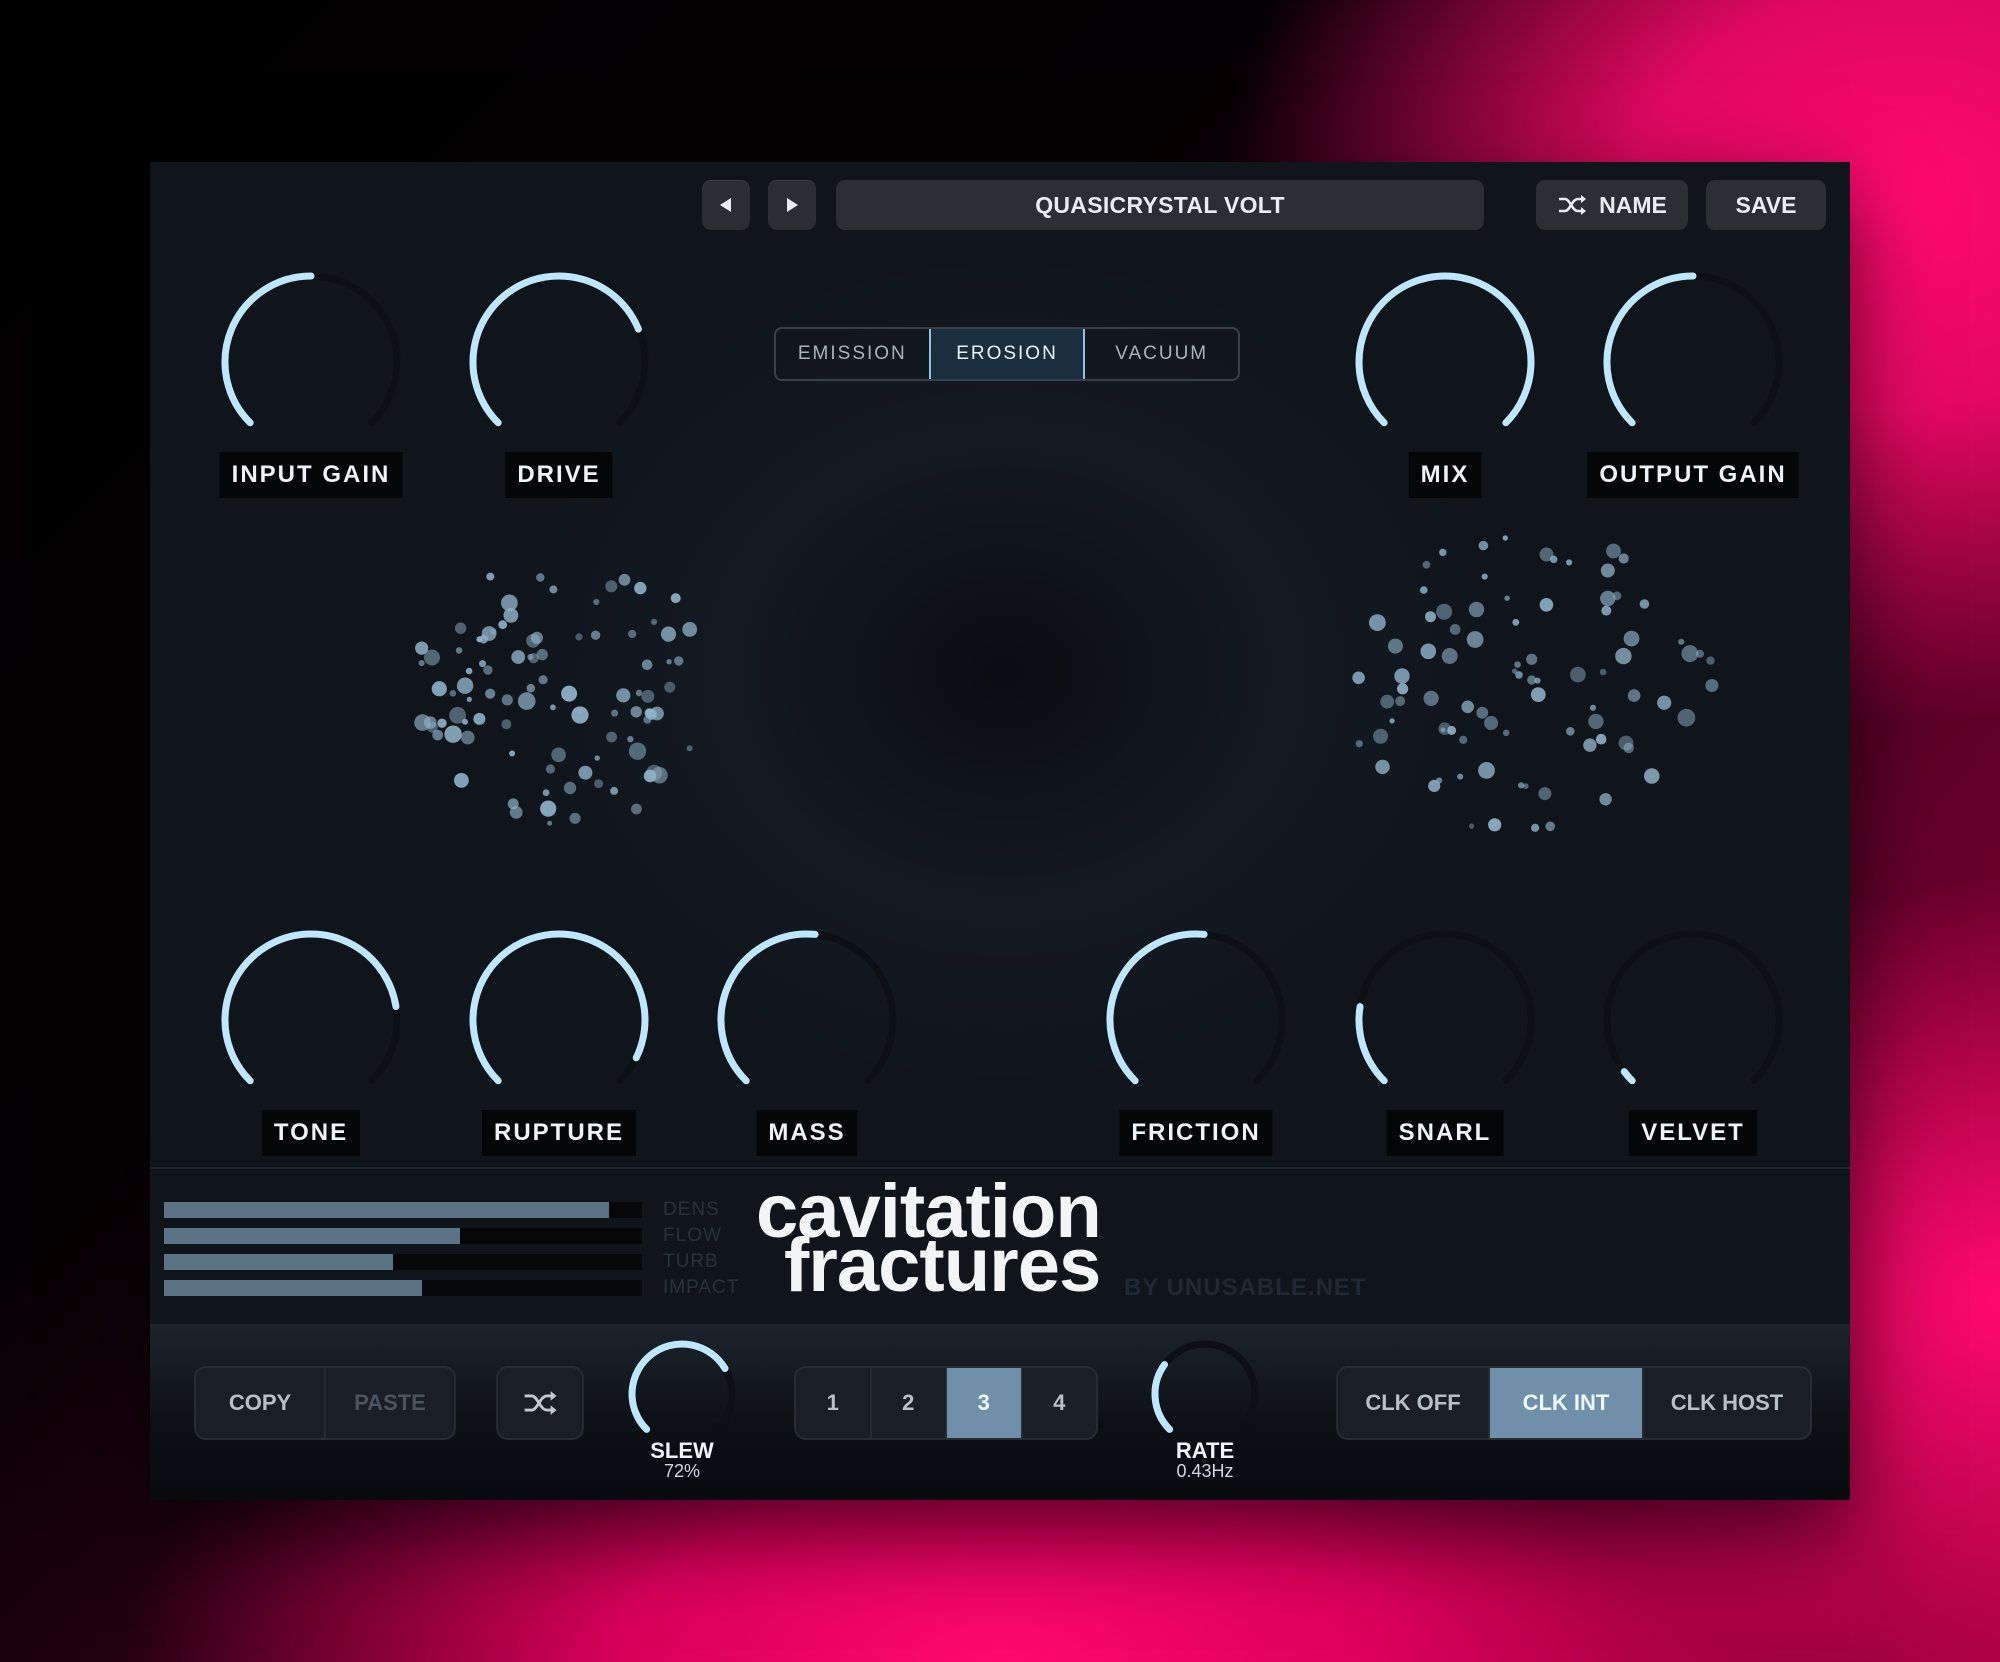 The image size is (2000, 1662). Describe the element at coordinates (559, 380) in the screenshot. I see `drive-knob: DRIVE` at that location.